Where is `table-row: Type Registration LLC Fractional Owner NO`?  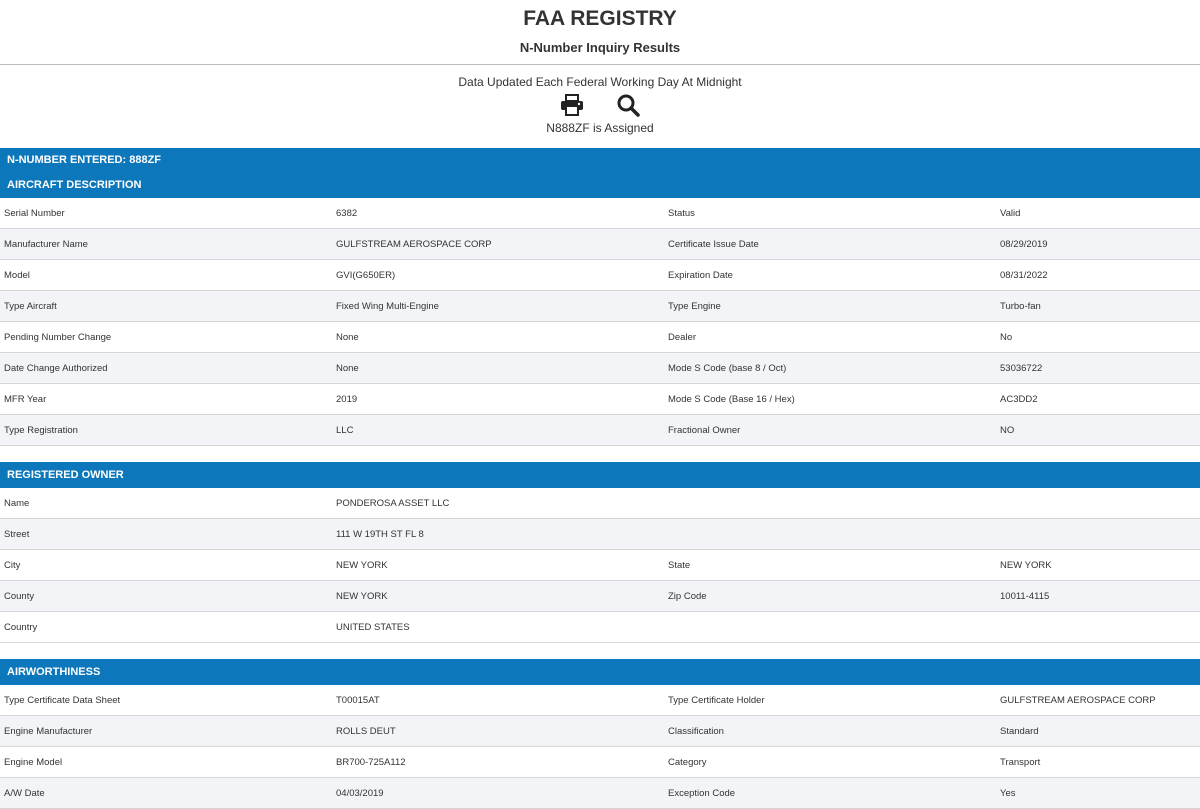
table-row: Type Registration LLC Fractional Owner NO is located at coordinates (600, 430).